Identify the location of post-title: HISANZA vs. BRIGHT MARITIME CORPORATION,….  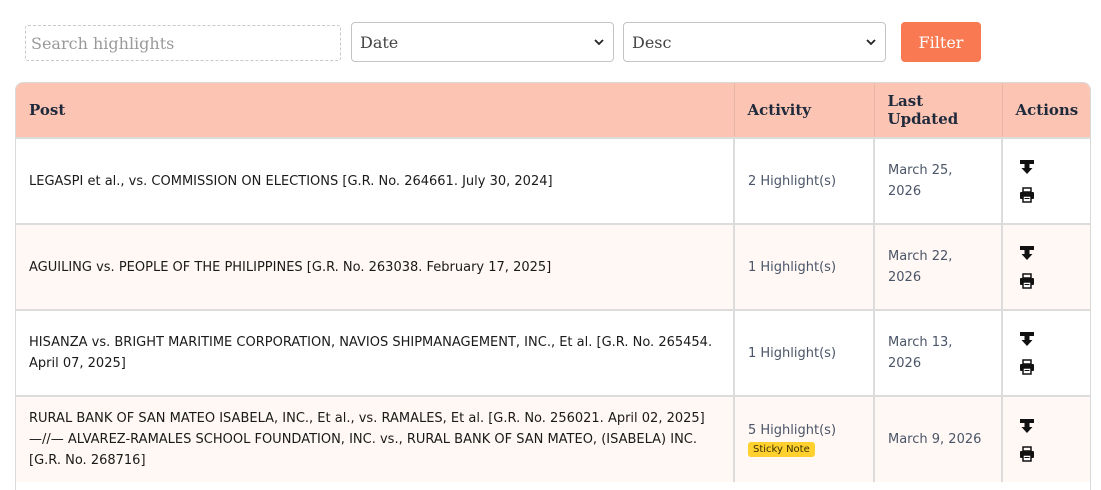
(375, 352).